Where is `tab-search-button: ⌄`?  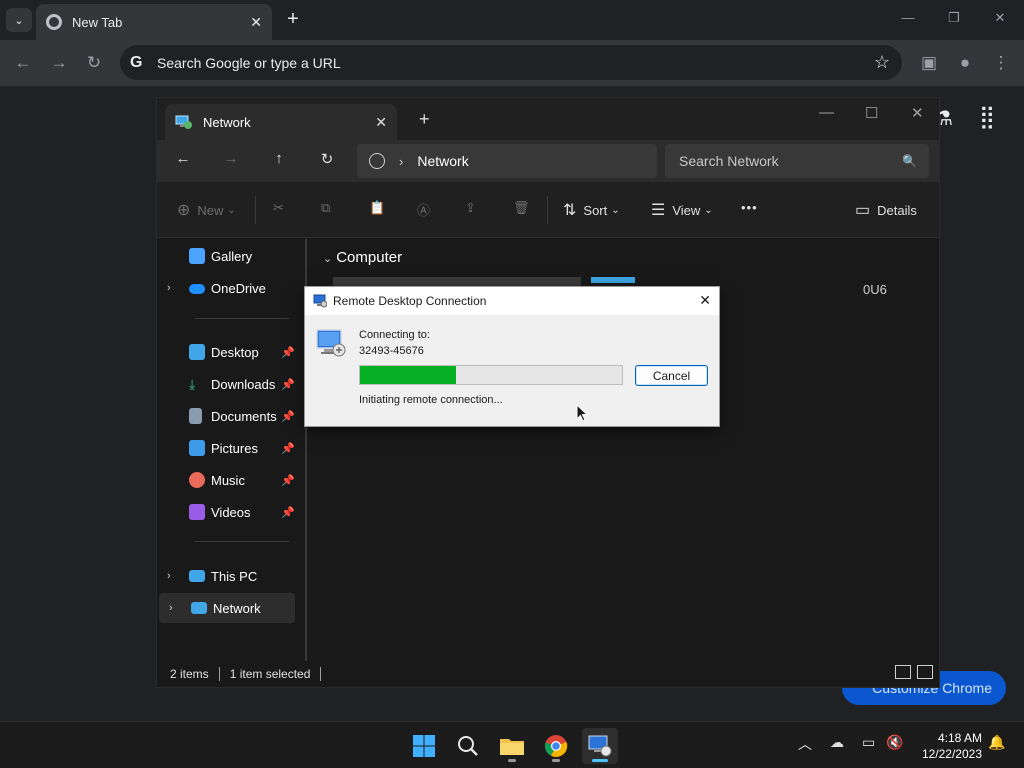
tab-search-button: ⌄ is located at coordinates (19, 20).